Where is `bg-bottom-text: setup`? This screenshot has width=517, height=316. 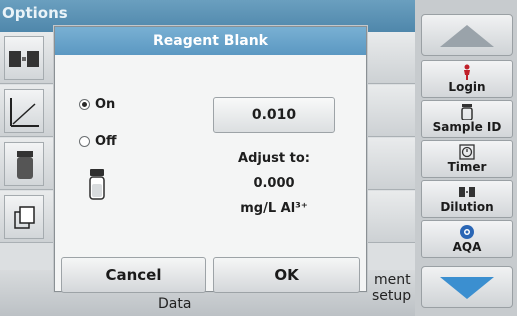
bg-bottom-text: setup is located at coordinates (392, 296).